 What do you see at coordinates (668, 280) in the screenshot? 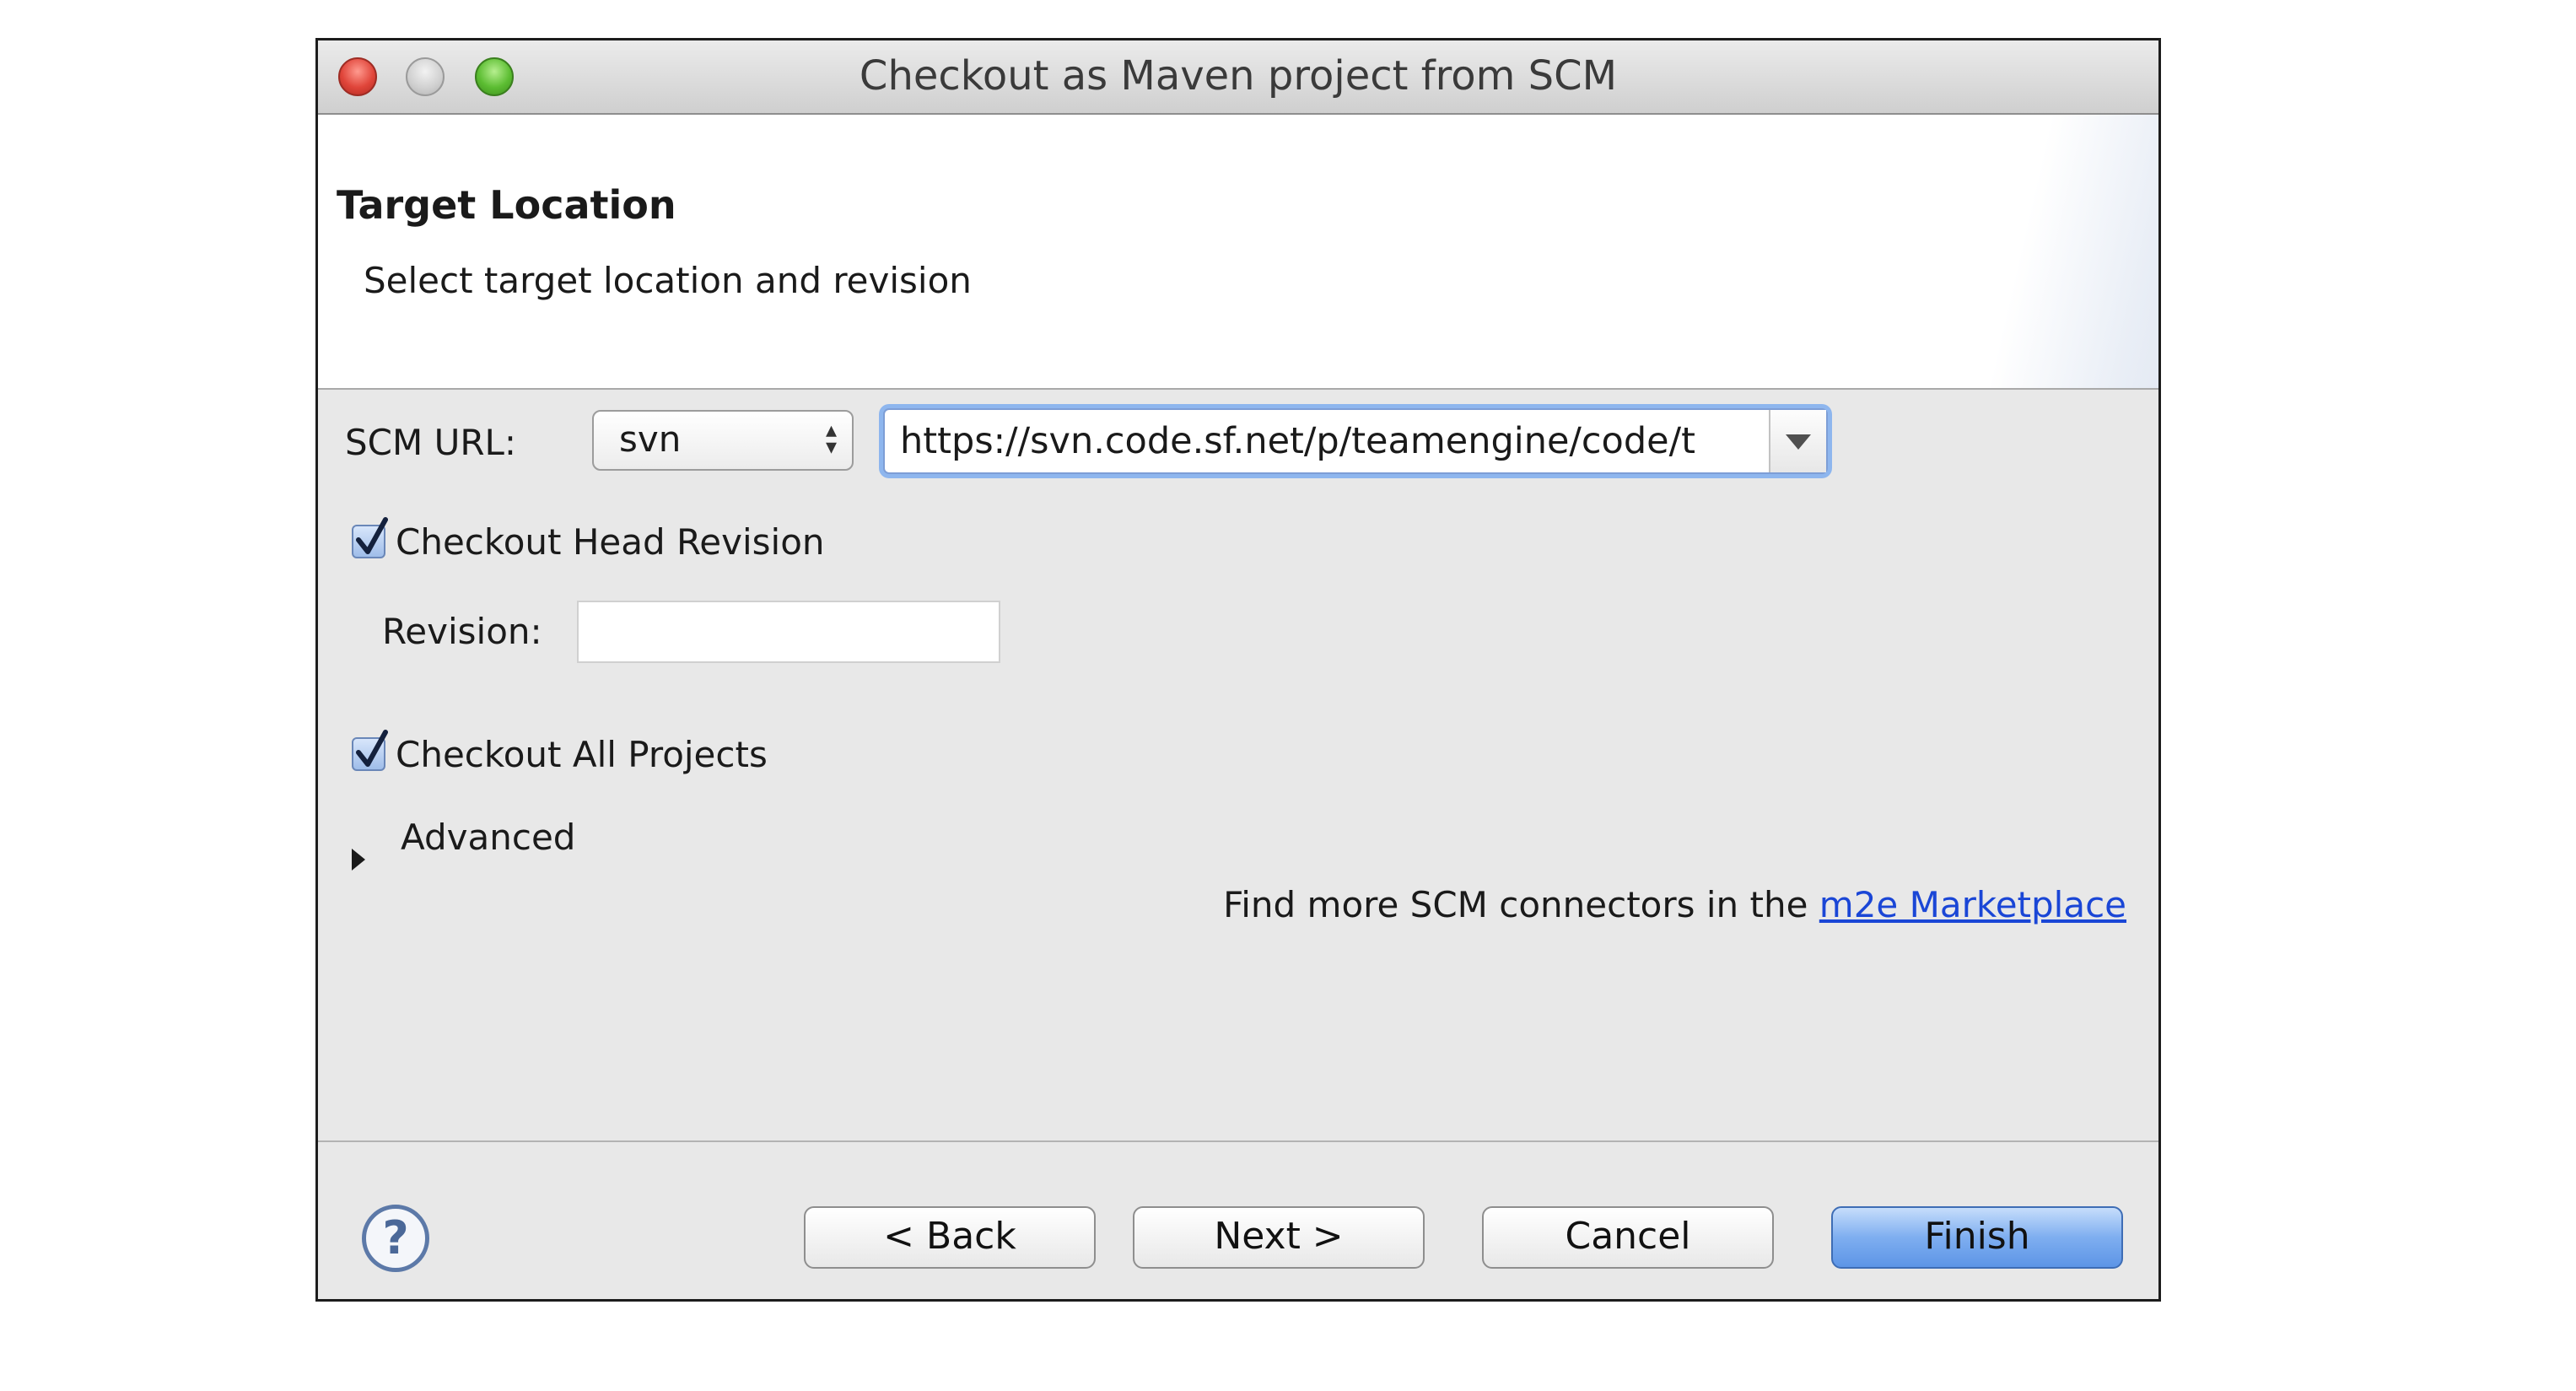
I see `page-description: Select target location and revision` at bounding box center [668, 280].